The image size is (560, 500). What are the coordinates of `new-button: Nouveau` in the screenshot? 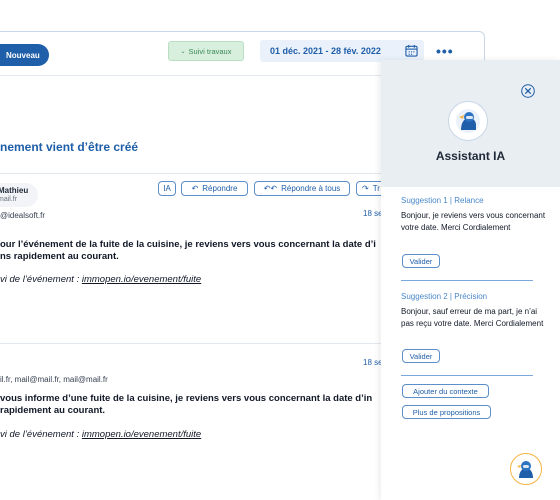 It's located at (24, 55).